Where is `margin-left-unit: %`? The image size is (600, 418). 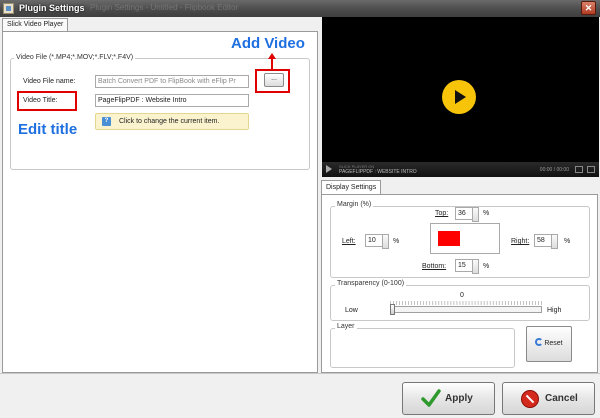
margin-left-unit: % is located at coordinates (396, 241).